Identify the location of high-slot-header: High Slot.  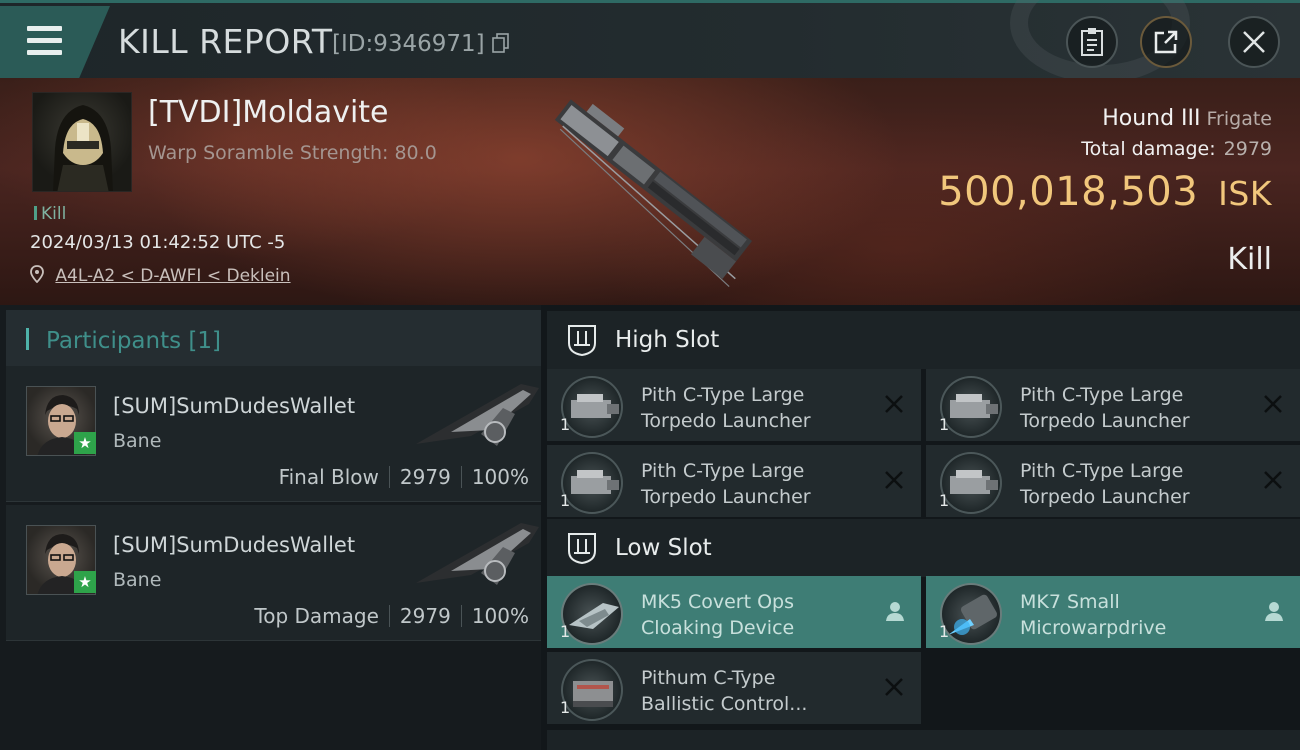
(923, 340).